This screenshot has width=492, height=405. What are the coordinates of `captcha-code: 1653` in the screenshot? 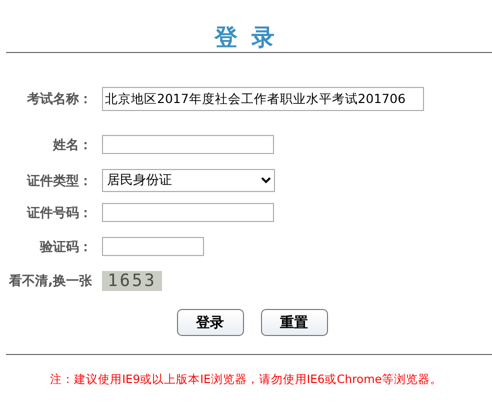 It's located at (132, 281).